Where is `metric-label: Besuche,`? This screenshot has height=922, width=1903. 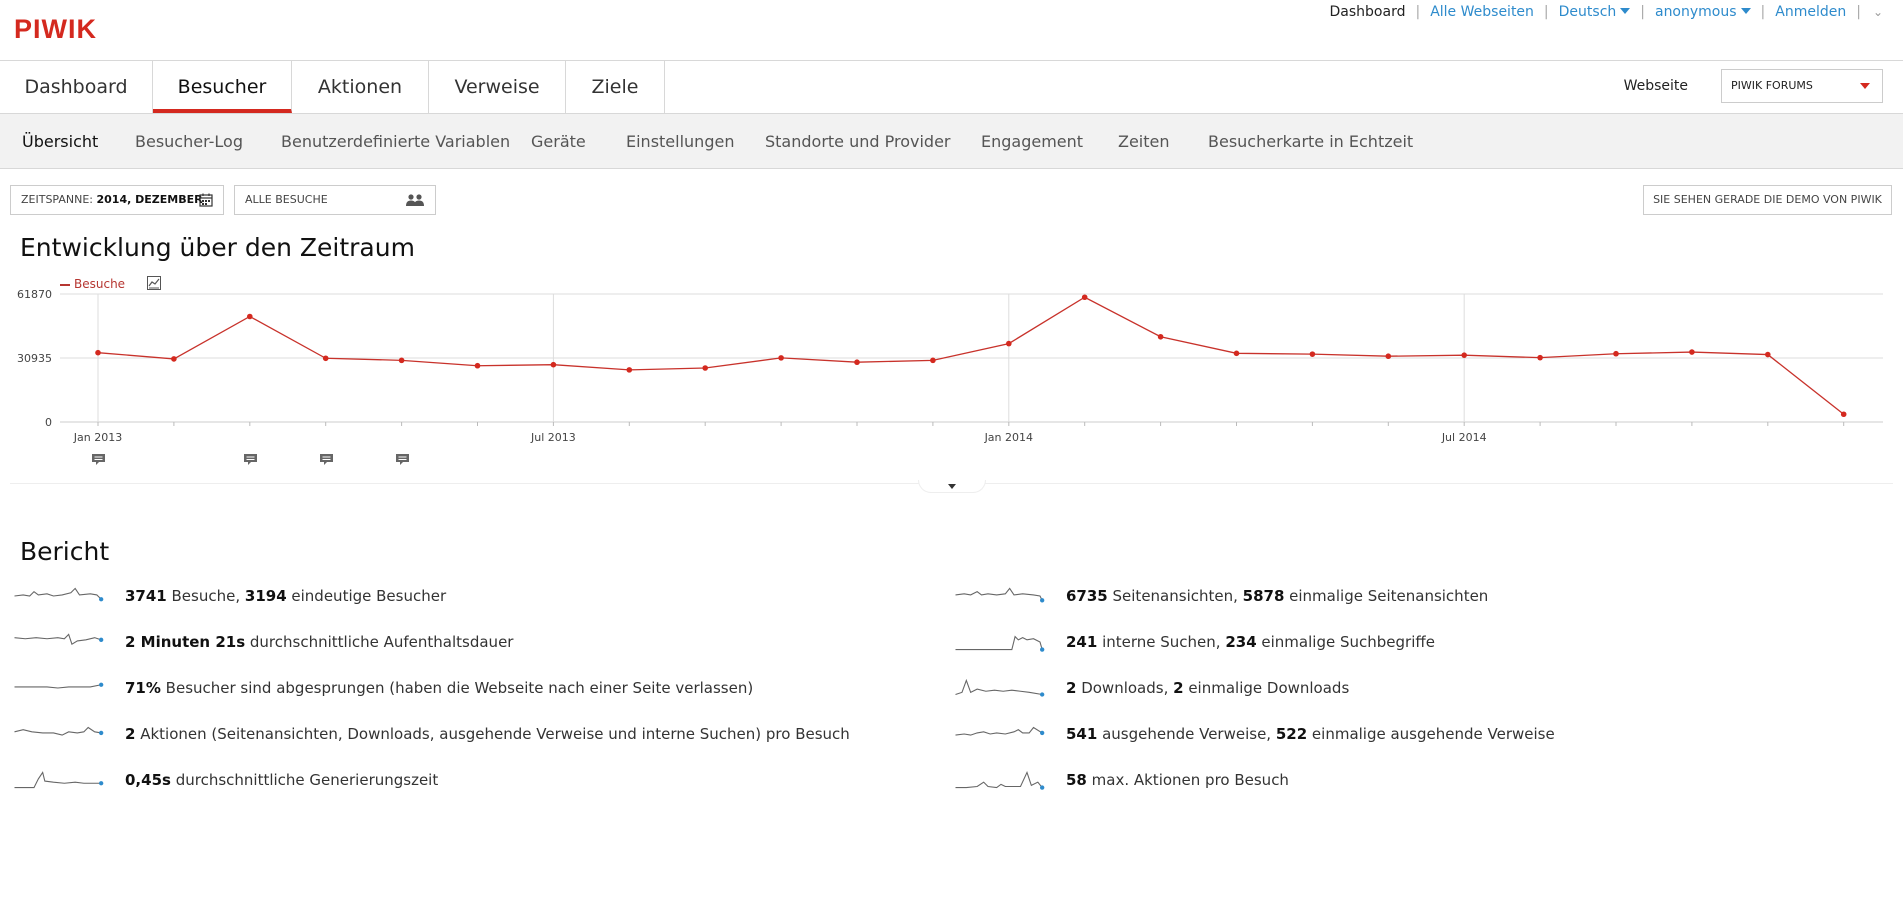 metric-label: Besuche, is located at coordinates (205, 596).